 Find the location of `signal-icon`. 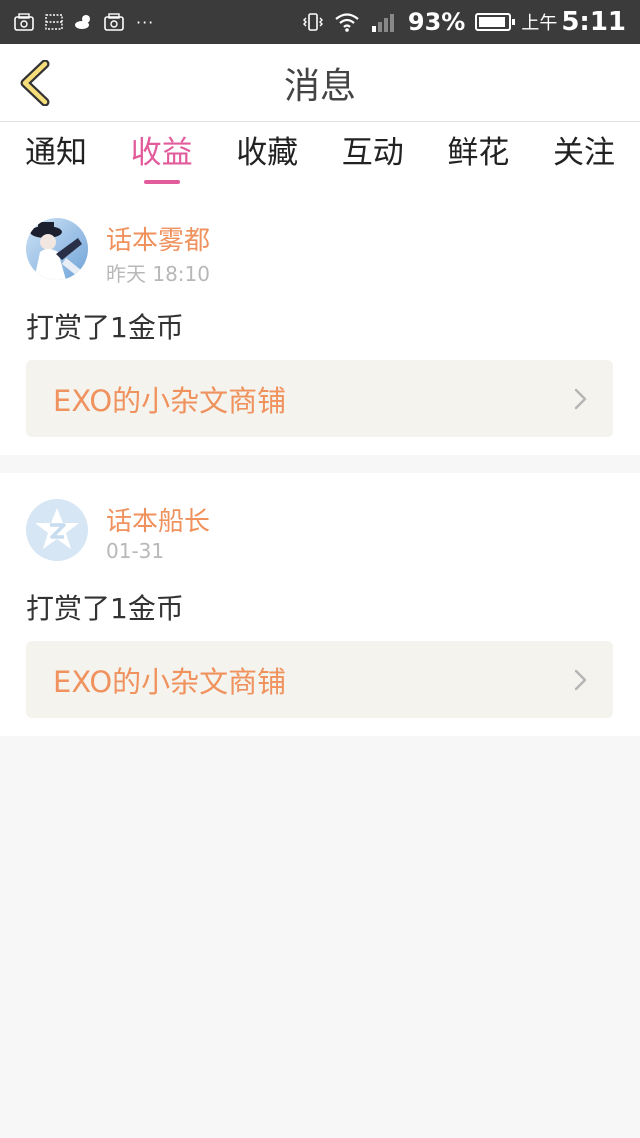

signal-icon is located at coordinates (382, 23).